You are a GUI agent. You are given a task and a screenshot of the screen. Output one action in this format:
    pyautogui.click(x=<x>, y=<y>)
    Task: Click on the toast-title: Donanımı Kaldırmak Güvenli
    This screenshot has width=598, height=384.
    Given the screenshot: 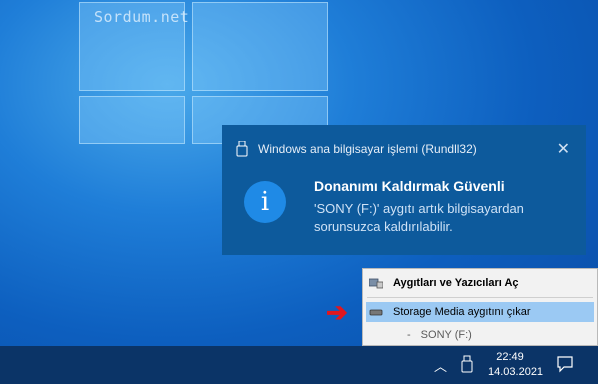 What is the action you would take?
    pyautogui.click(x=409, y=186)
    